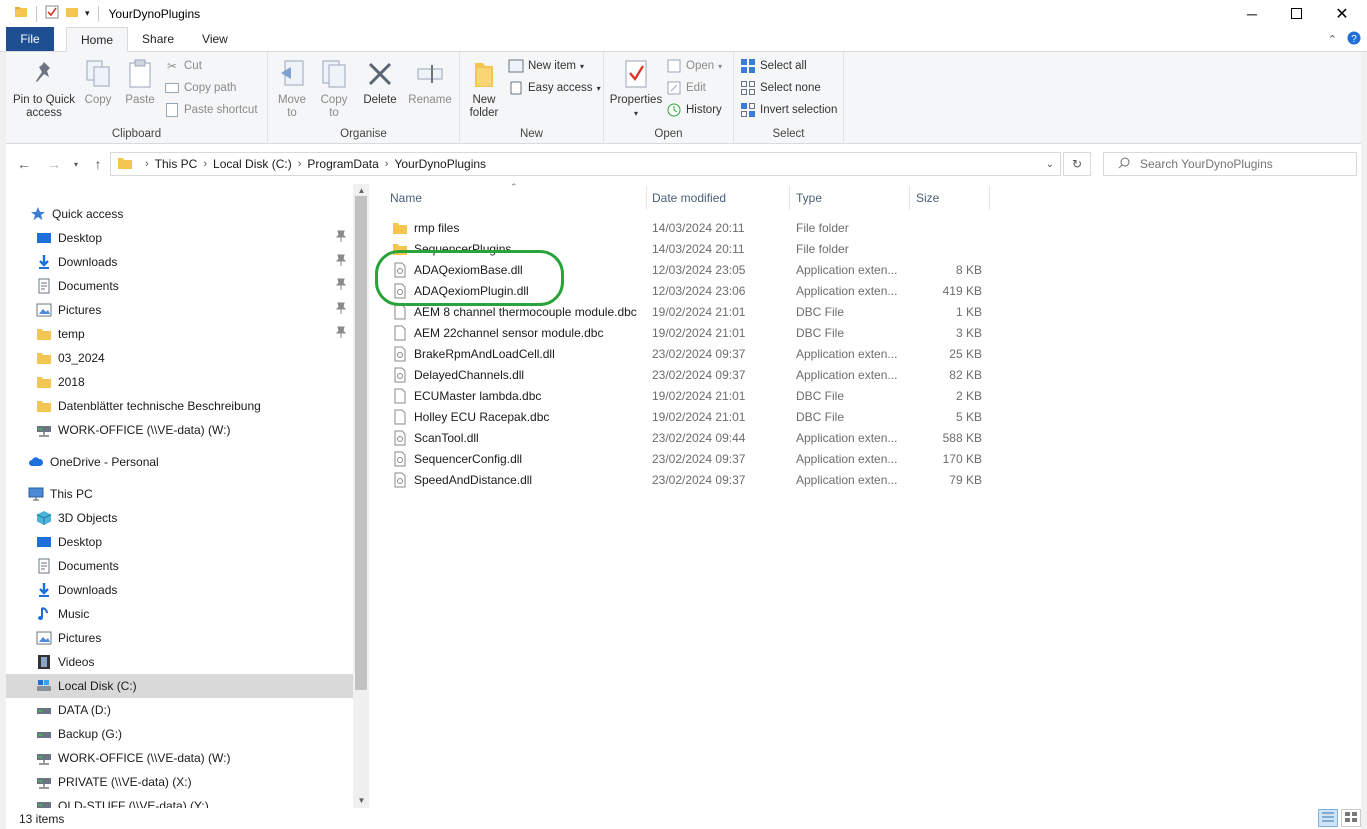  Describe the element at coordinates (98, 164) in the screenshot. I see `up-arrow-icon: ↑` at that location.